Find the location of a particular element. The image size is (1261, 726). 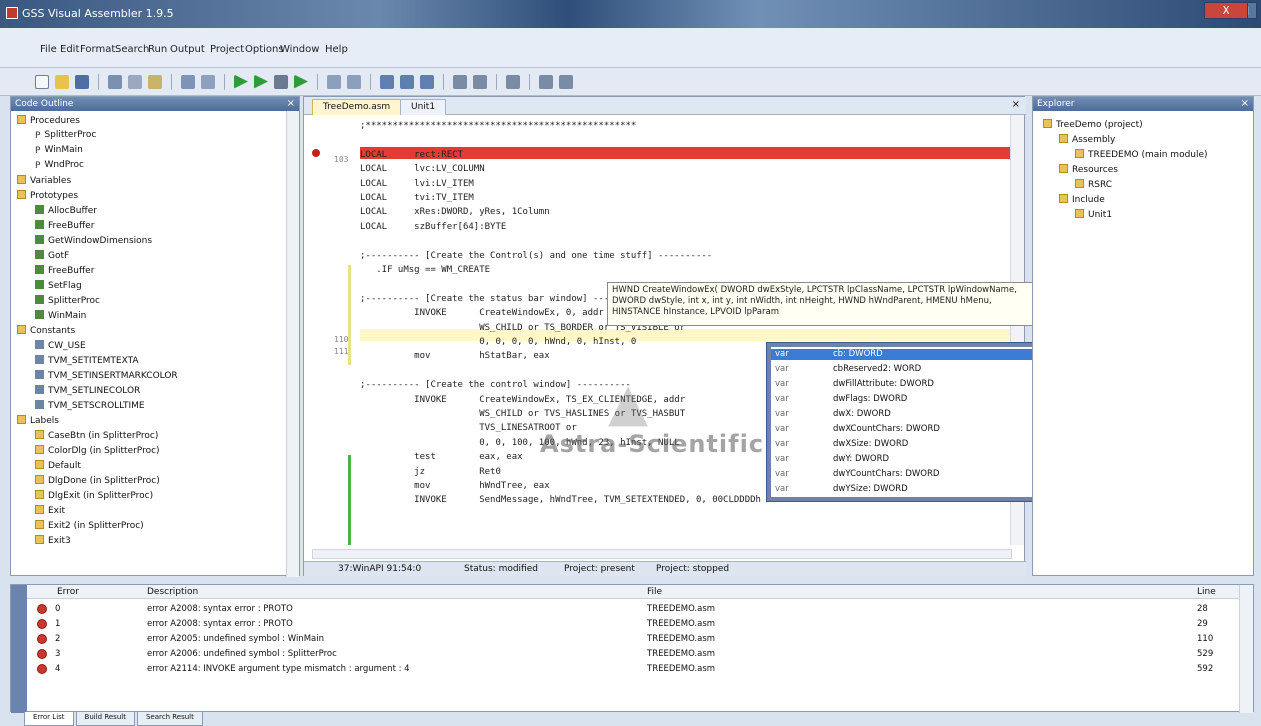

menu-item-help: Help is located at coordinates (336, 49).